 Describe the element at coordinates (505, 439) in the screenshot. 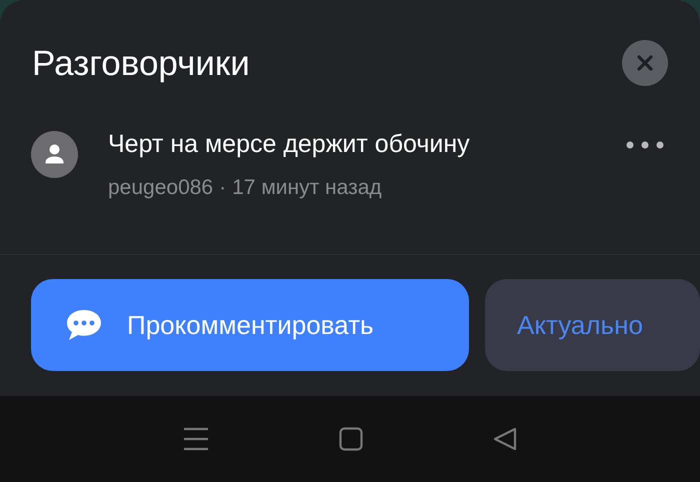

I see `back-icon` at that location.